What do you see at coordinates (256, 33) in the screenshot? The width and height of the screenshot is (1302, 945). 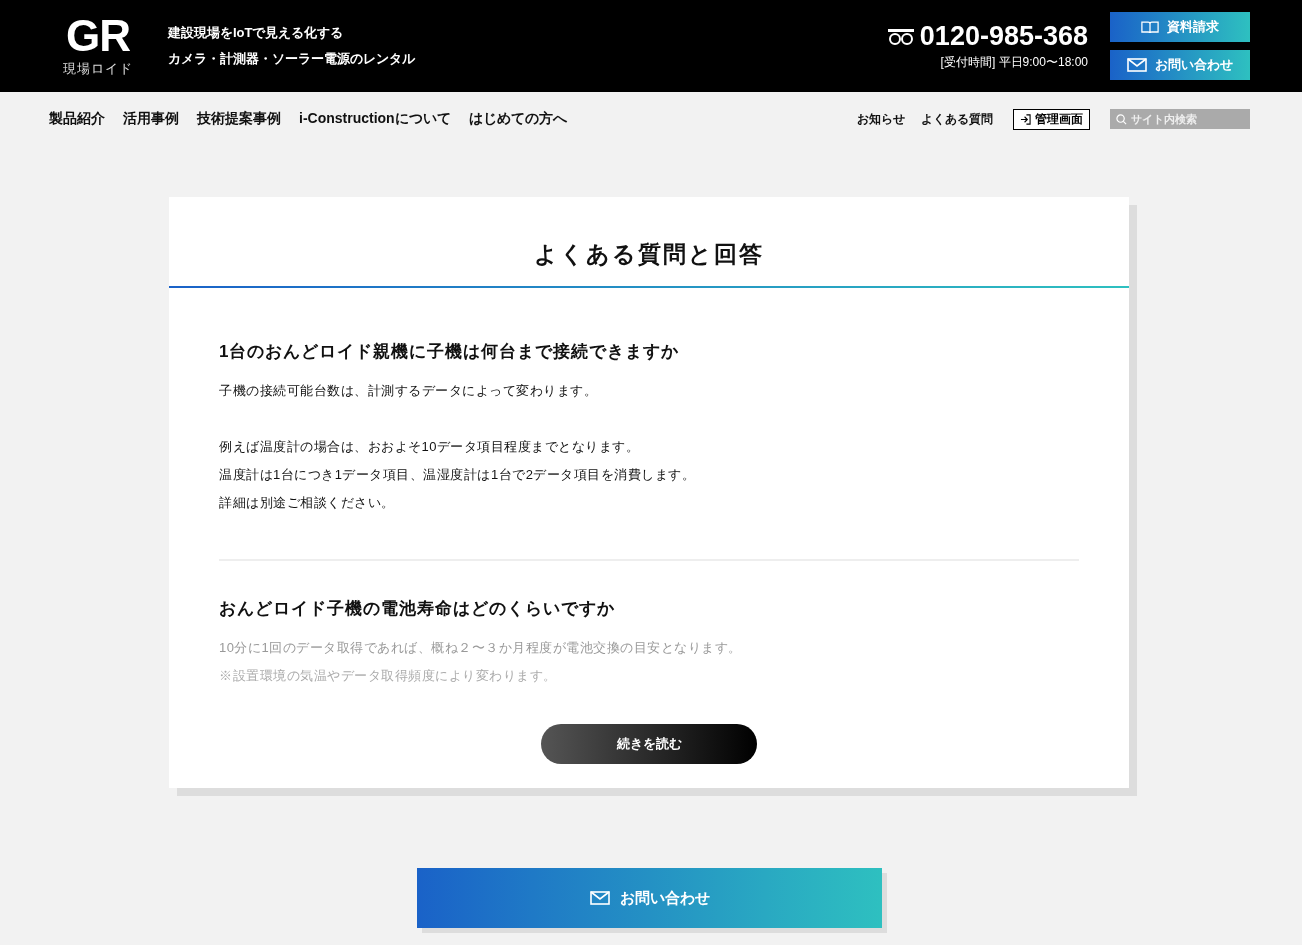 I see `tagline: 建設現場をIoTで見える化する` at bounding box center [256, 33].